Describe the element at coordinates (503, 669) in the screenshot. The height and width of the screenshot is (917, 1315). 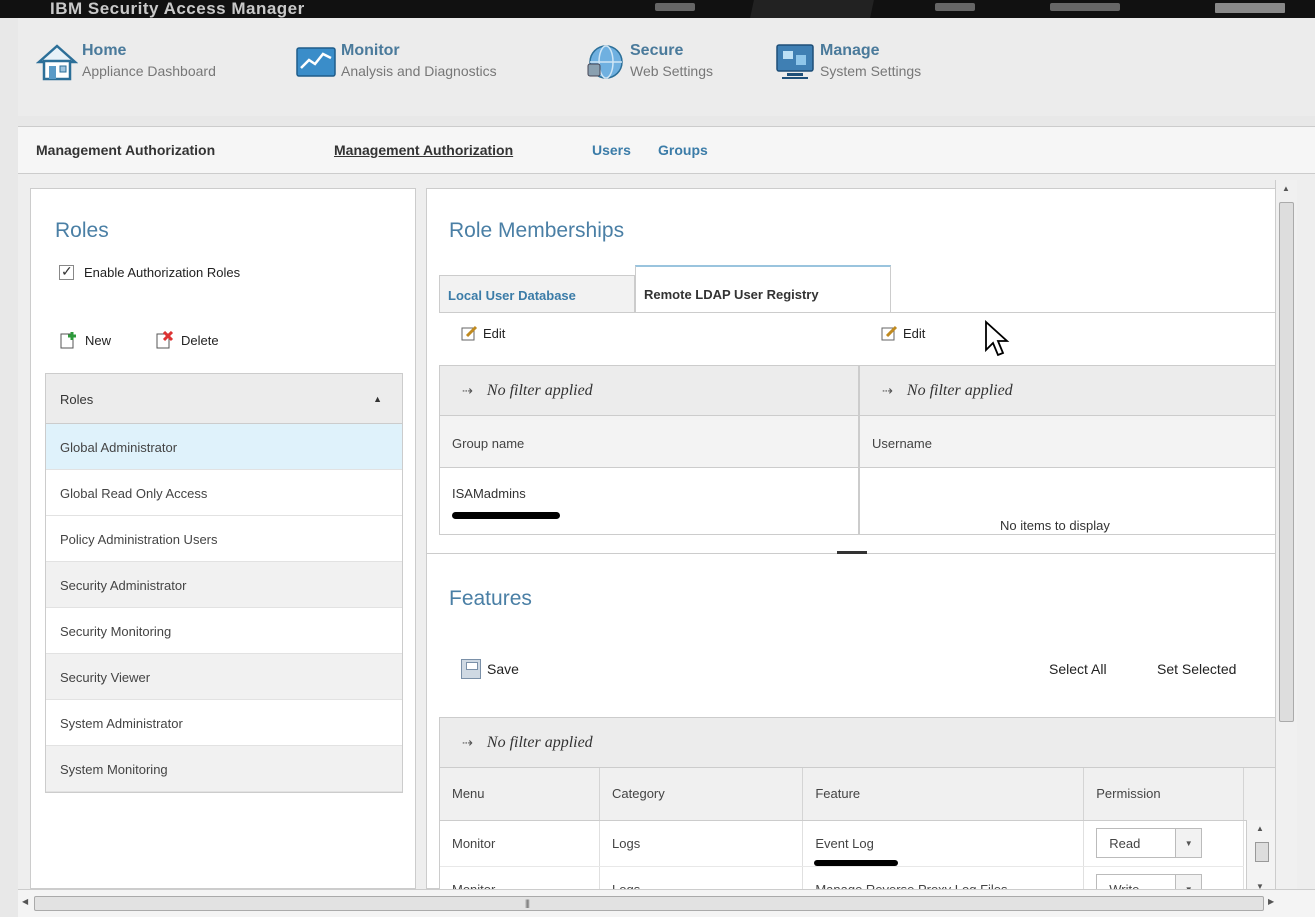
I see `save-label: Save` at that location.